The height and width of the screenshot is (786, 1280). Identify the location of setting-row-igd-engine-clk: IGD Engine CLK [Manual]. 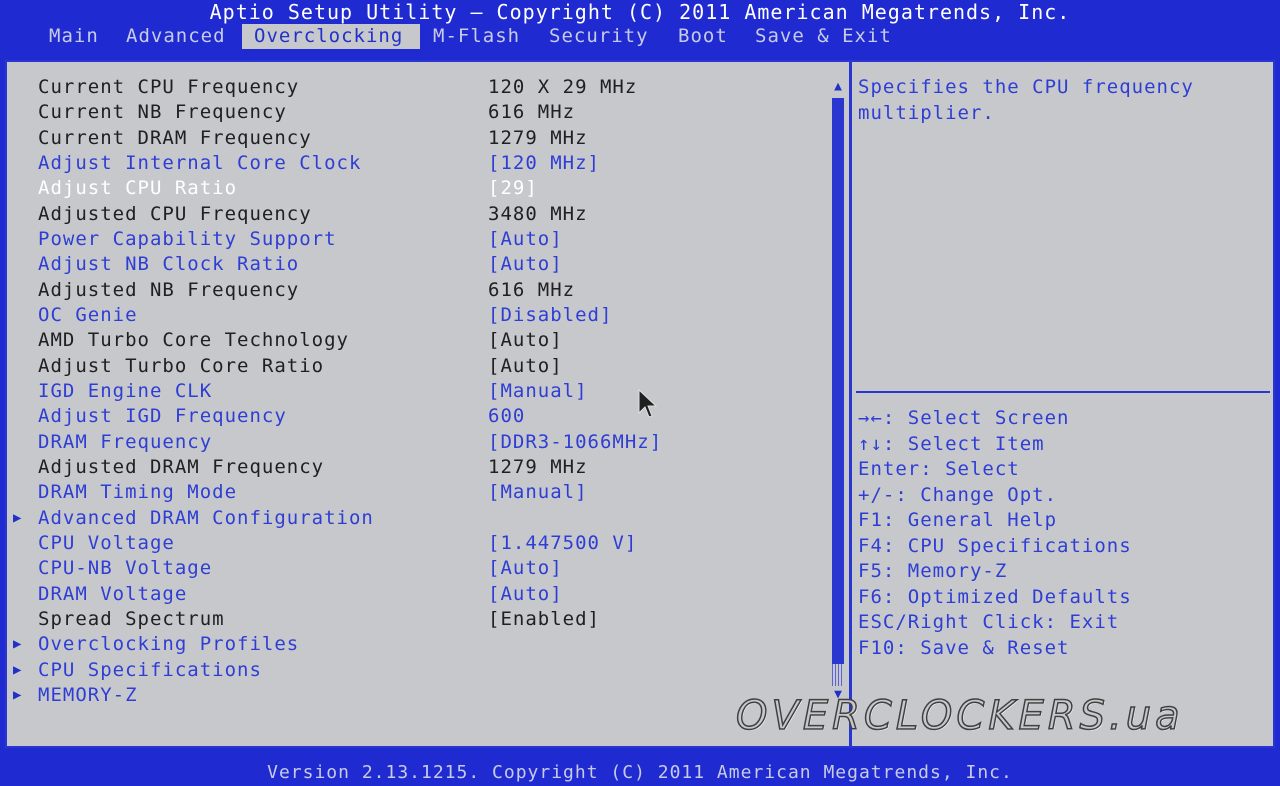
(415, 391).